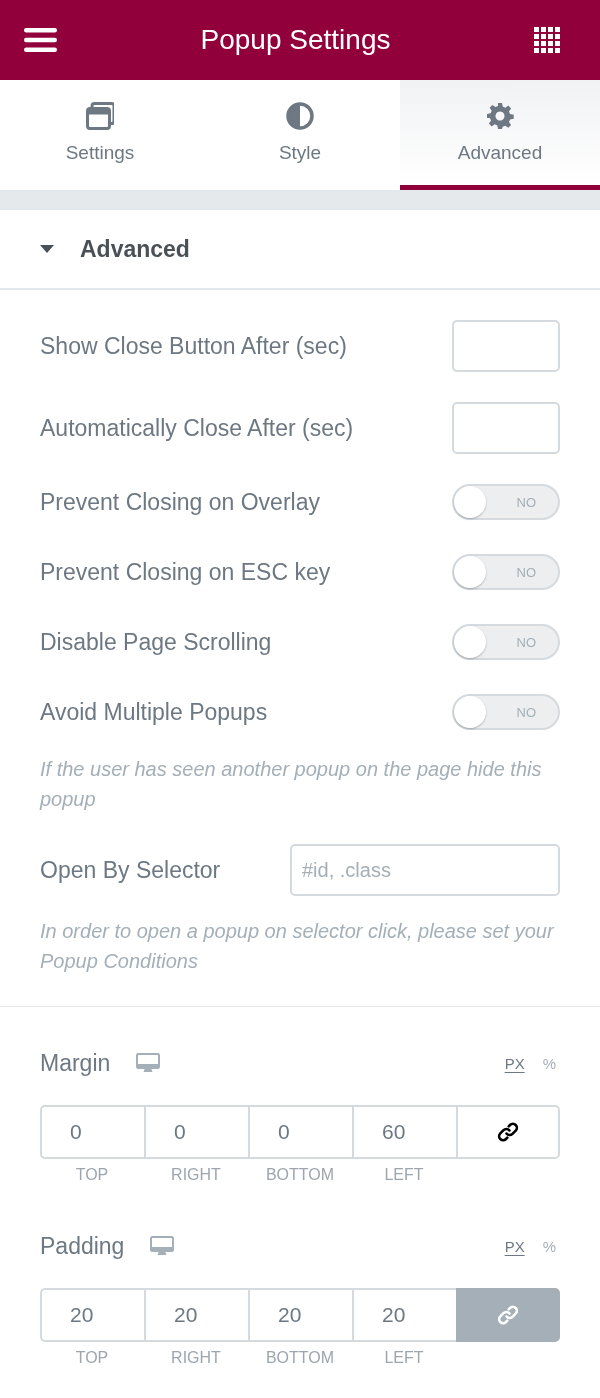 The height and width of the screenshot is (1398, 600). I want to click on settings-icon, so click(500, 115).